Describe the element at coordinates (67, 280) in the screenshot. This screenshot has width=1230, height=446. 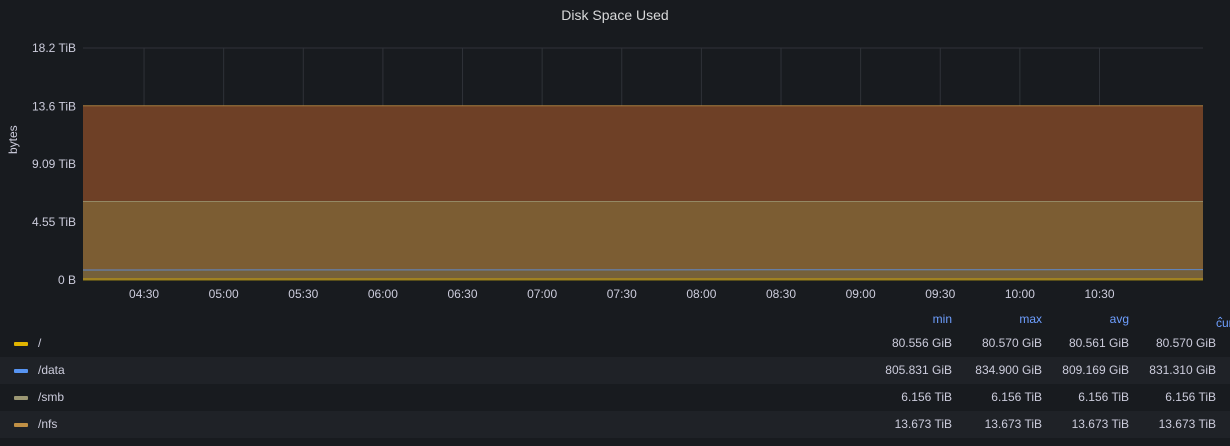
I see `y-tick-label: 0 B` at that location.